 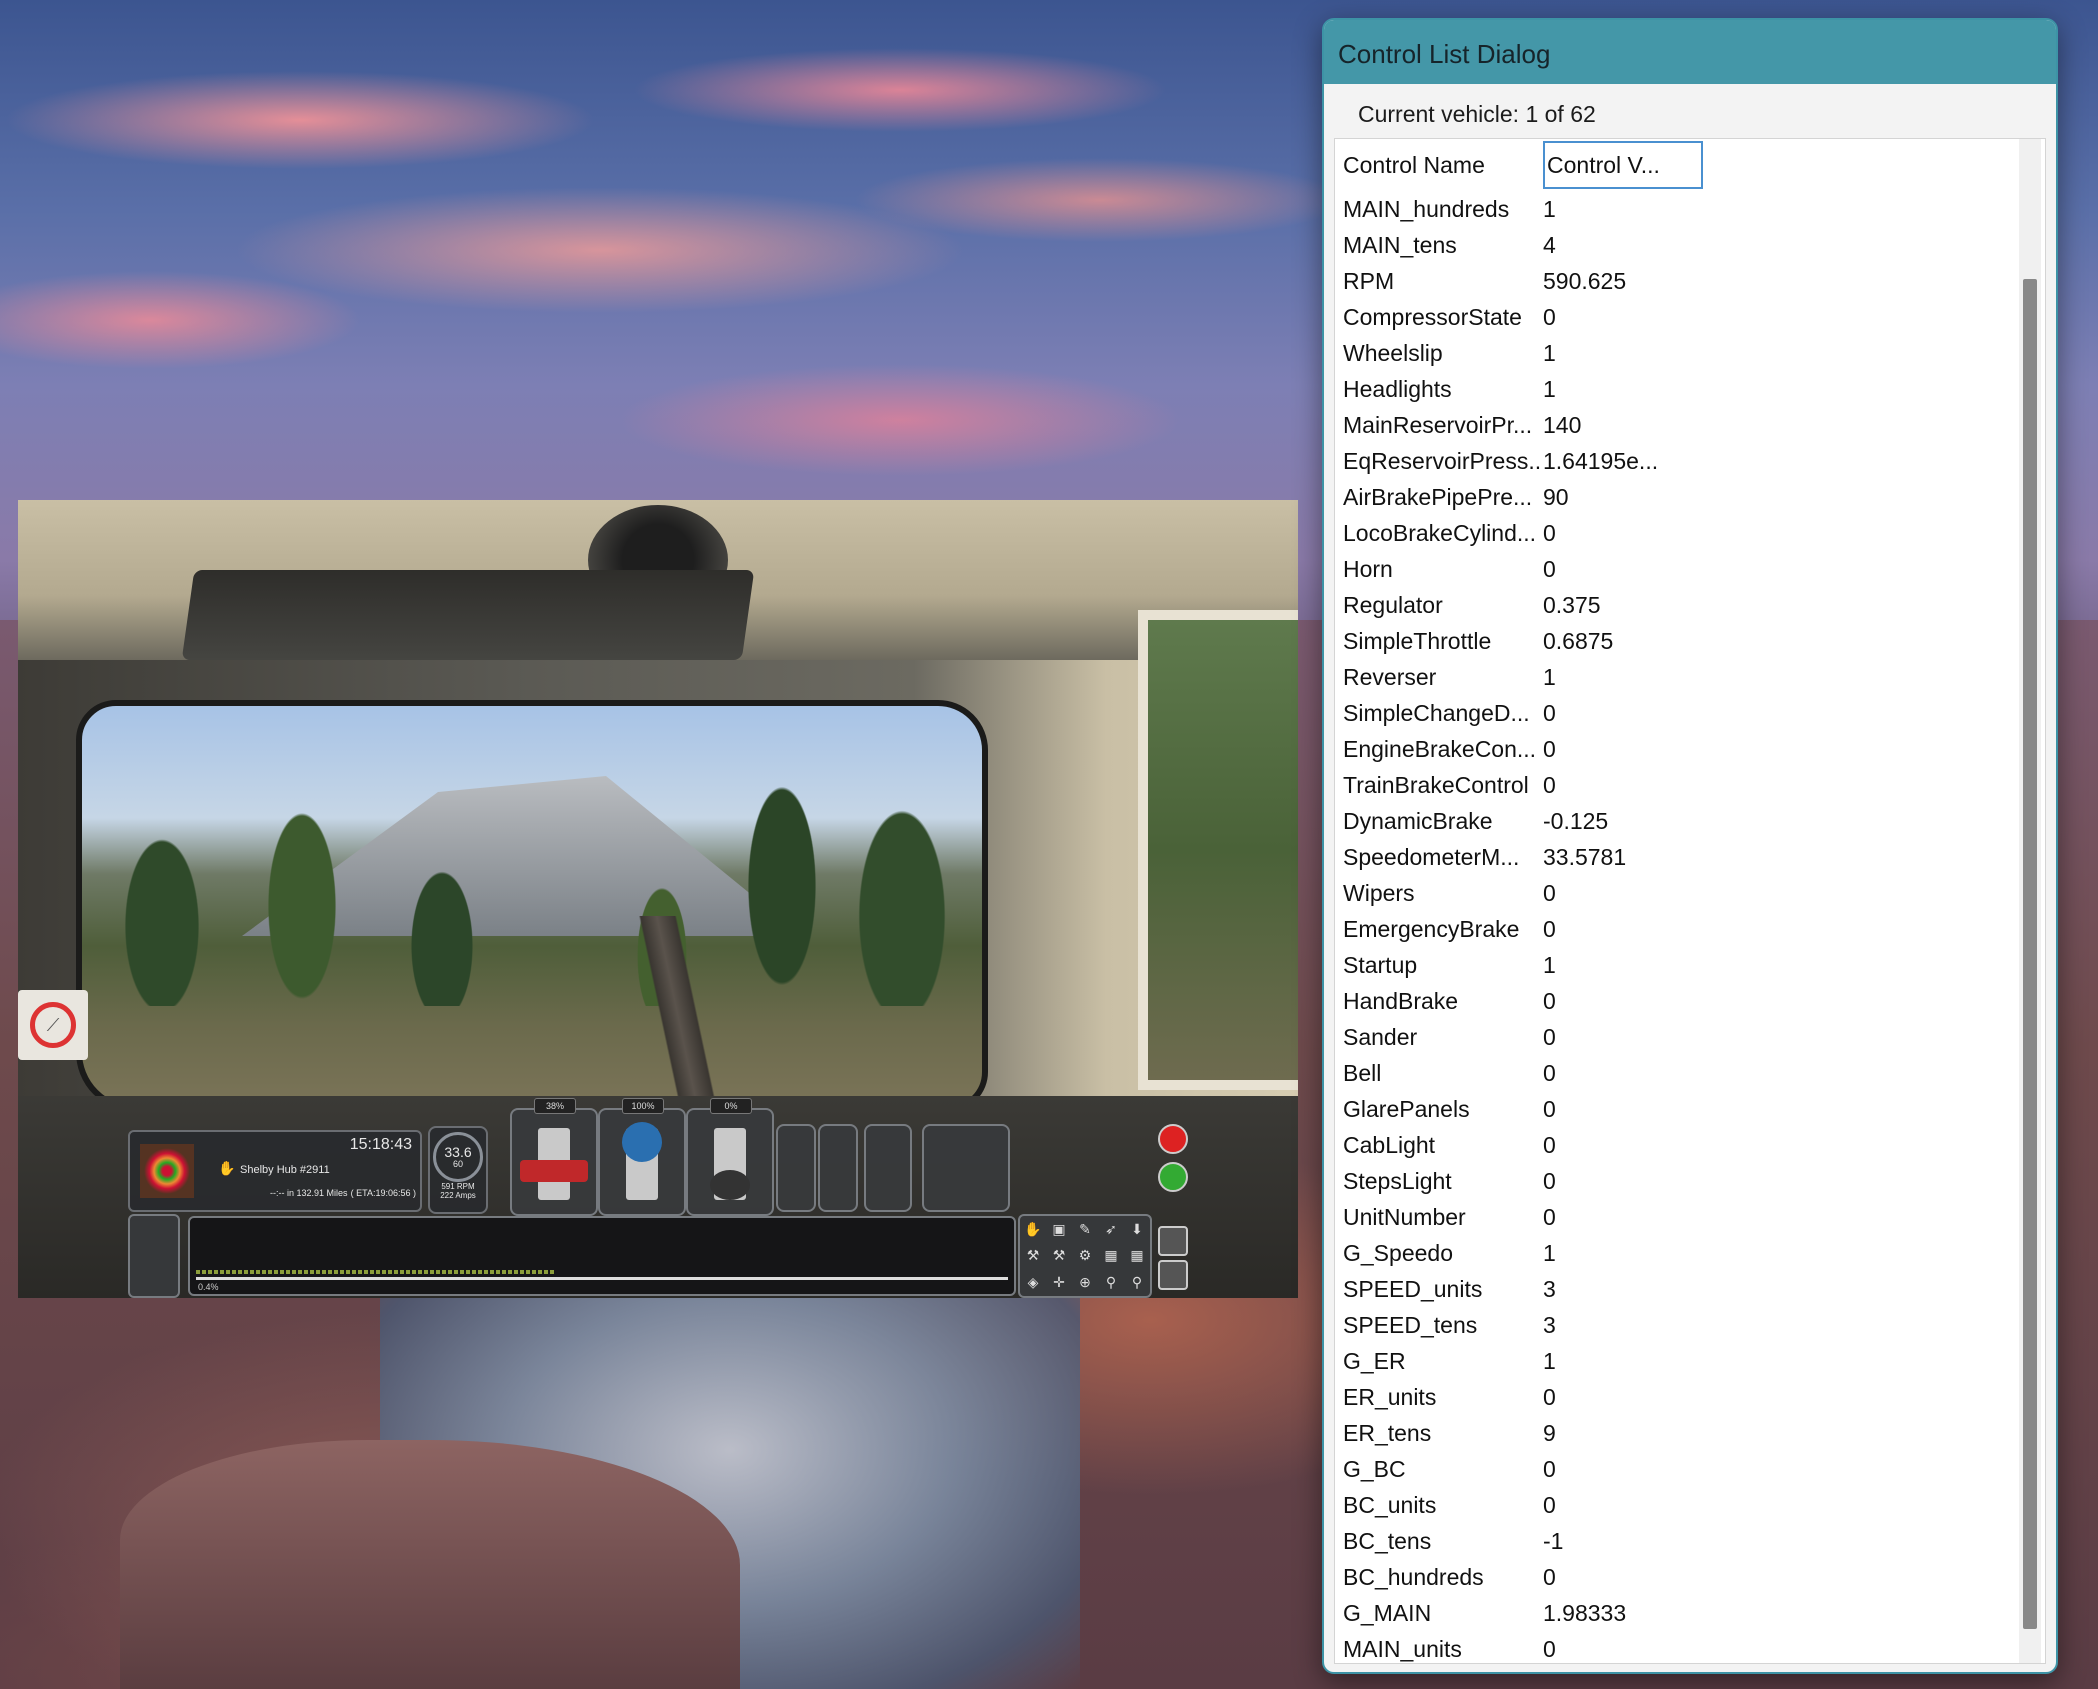 I want to click on list-item: ER_units 0, so click(x=1675, y=1397).